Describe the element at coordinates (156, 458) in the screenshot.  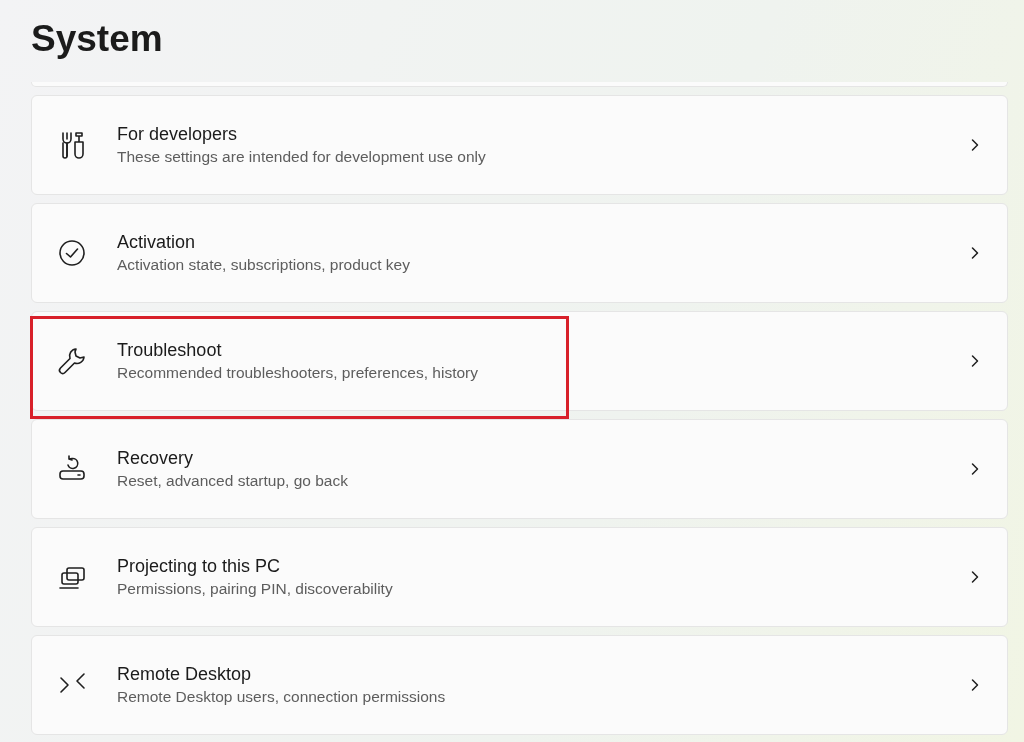
I see `card-title: Recovery` at that location.